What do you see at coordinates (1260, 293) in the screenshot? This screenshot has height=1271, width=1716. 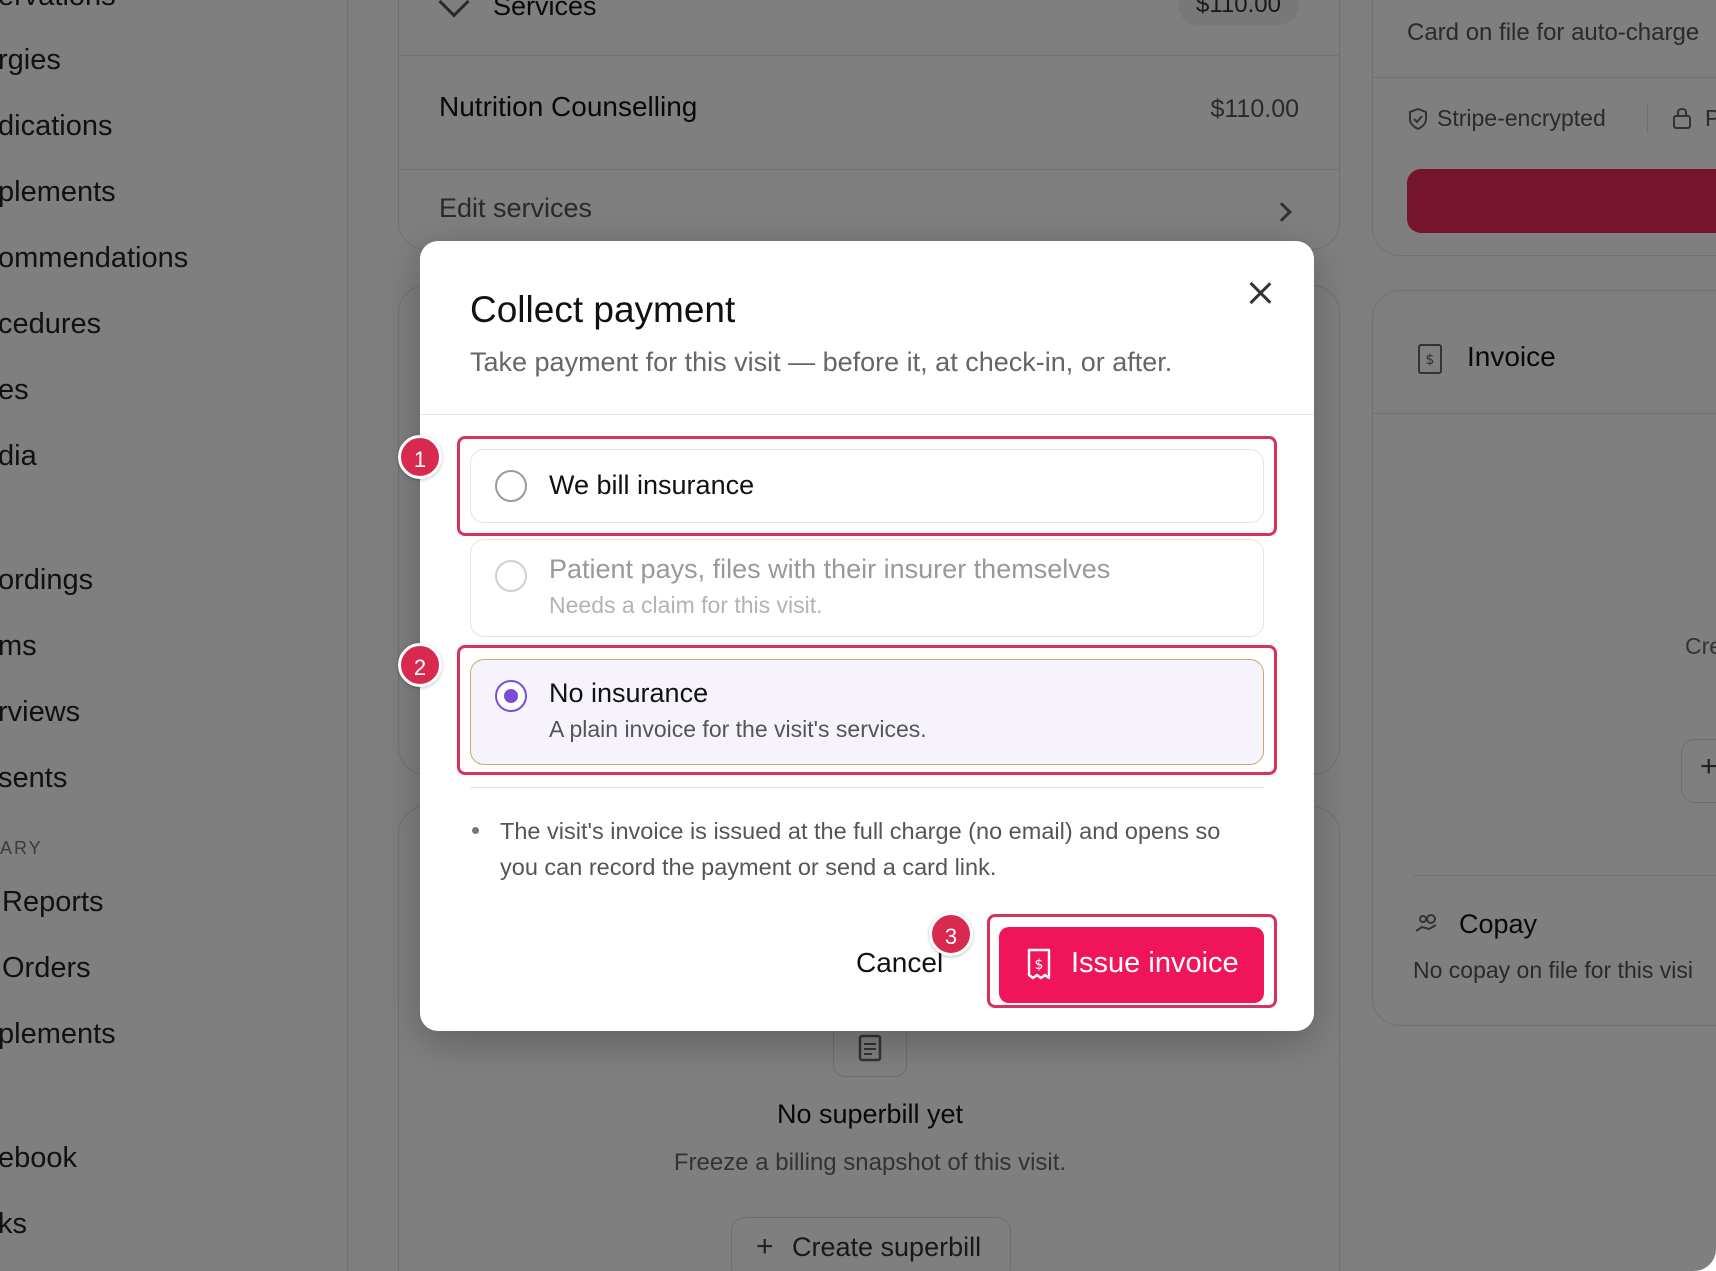 I see `close-icon` at bounding box center [1260, 293].